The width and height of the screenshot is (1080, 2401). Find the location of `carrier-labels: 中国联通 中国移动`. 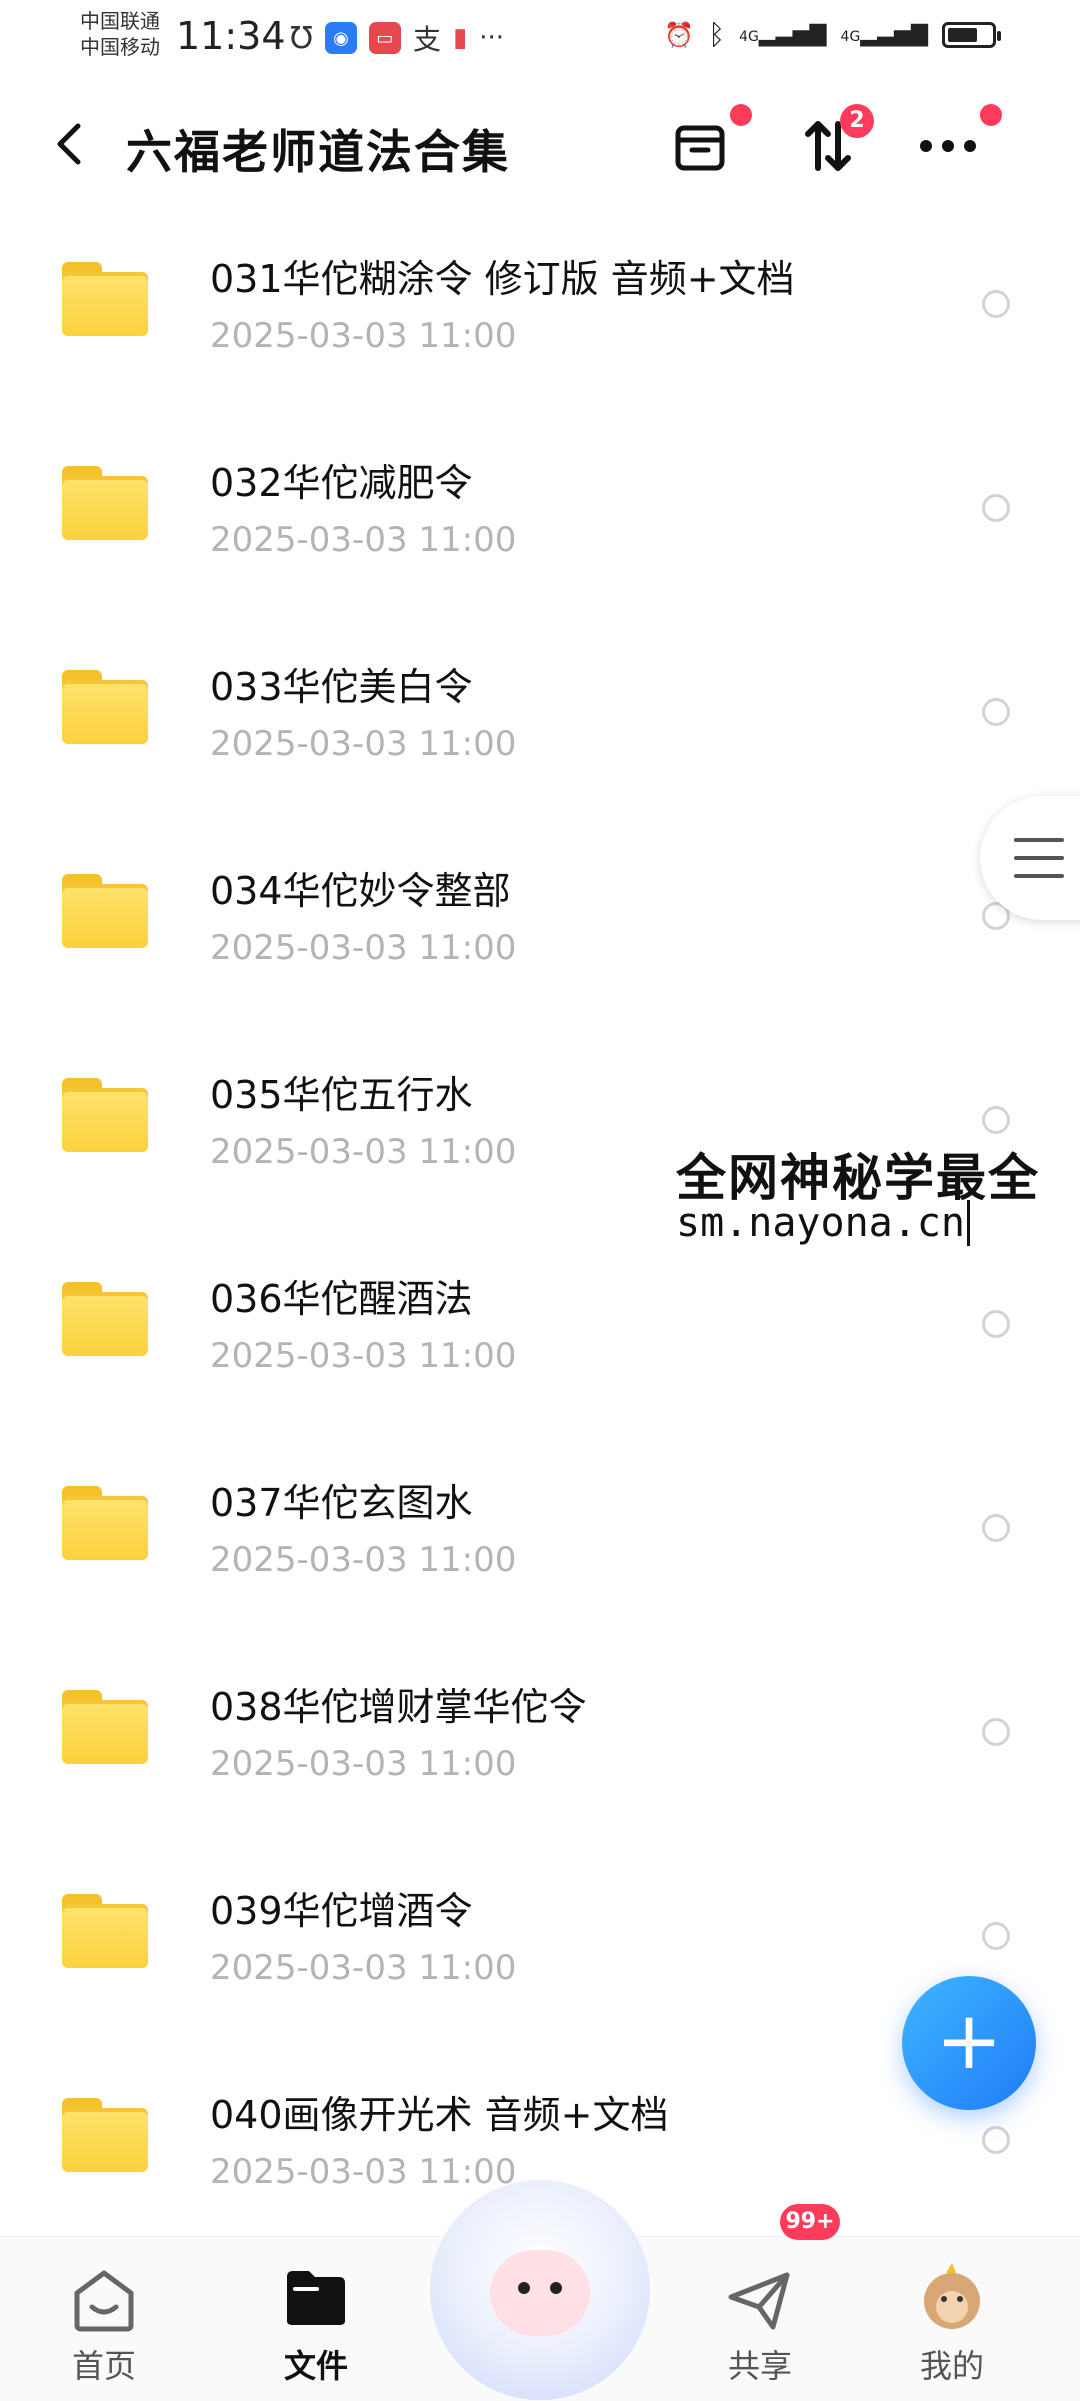

carrier-labels: 中国联通 中国移动 is located at coordinates (120, 34).